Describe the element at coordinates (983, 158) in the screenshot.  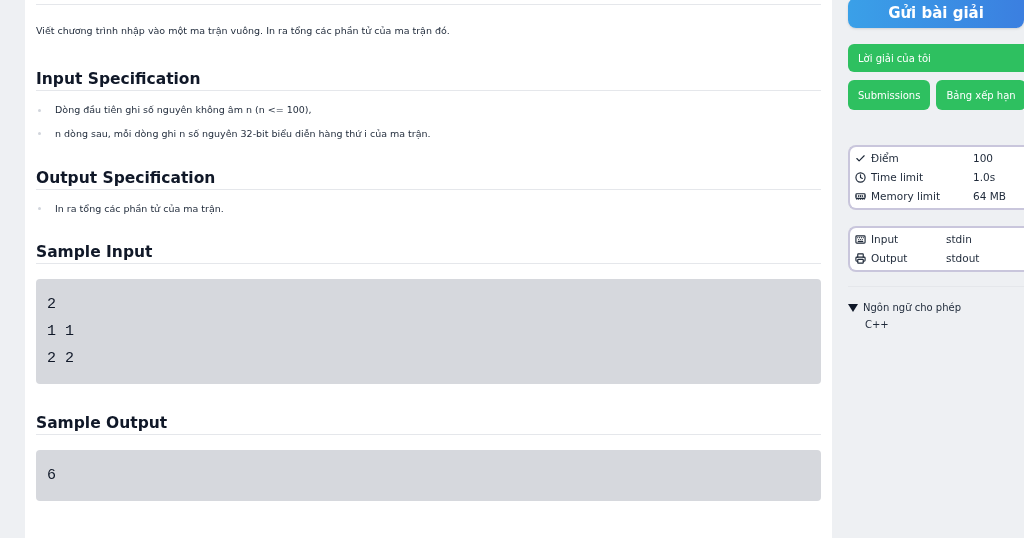
I see `info-value: 100` at that location.